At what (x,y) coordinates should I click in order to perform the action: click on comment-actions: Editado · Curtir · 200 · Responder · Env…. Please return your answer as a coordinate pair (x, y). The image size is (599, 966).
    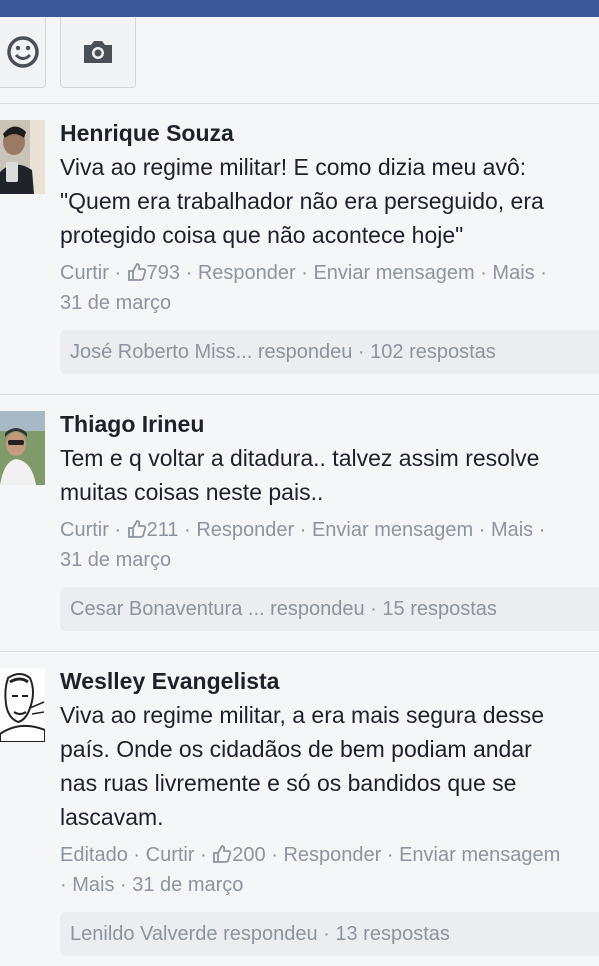
    Looking at the image, I should click on (310, 870).